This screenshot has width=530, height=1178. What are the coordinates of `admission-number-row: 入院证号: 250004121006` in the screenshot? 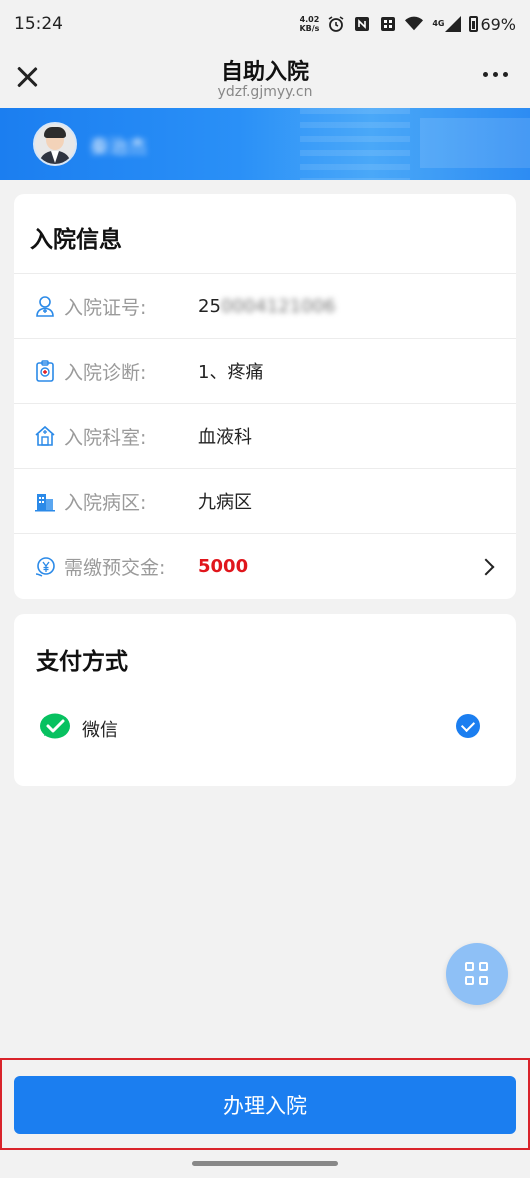 It's located at (265, 305).